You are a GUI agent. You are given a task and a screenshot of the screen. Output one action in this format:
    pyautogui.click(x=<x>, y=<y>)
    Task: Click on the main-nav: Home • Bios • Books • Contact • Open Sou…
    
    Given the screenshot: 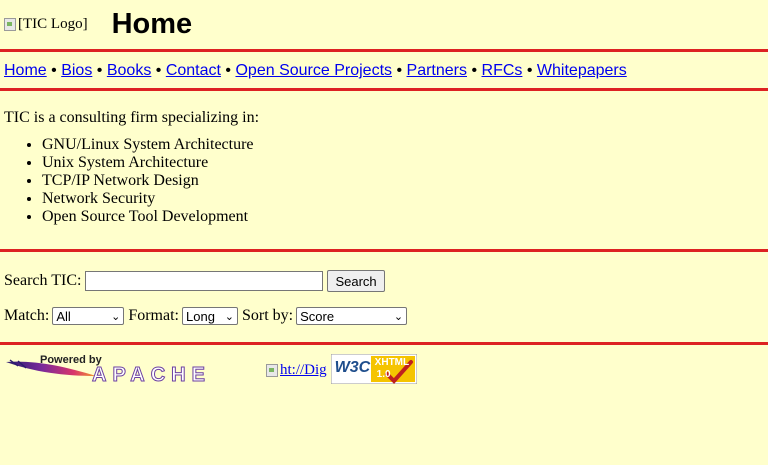 What is the action you would take?
    pyautogui.click(x=315, y=71)
    